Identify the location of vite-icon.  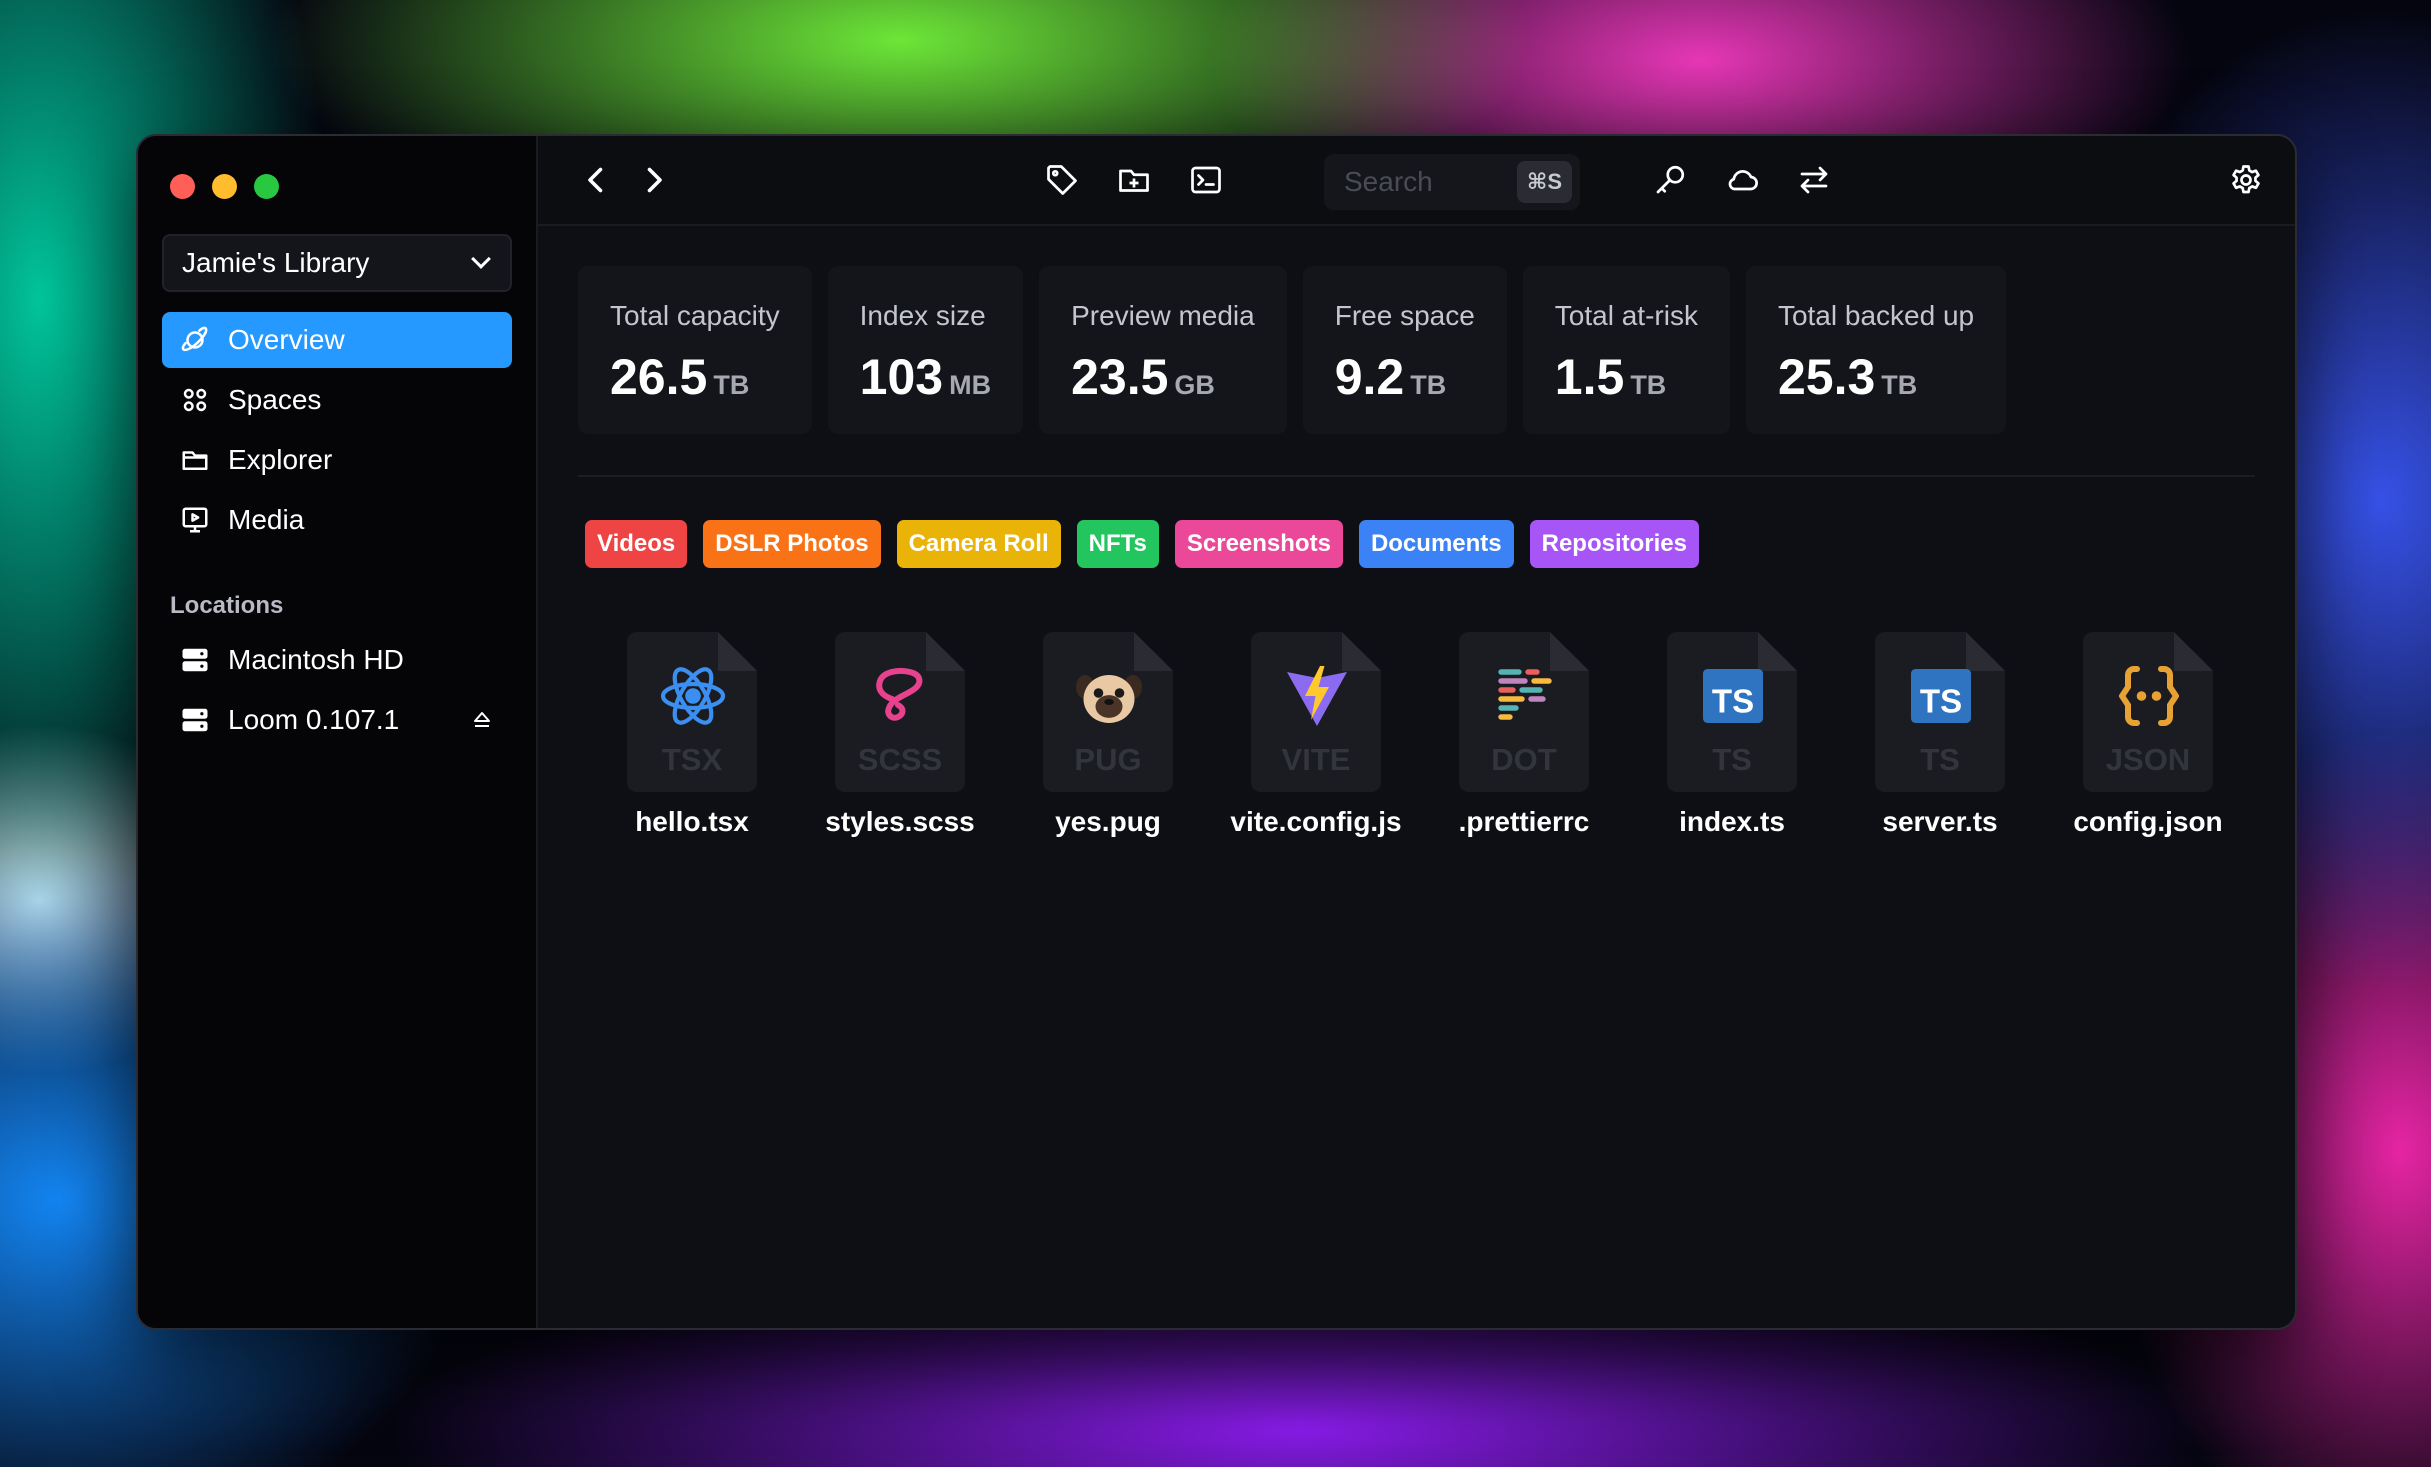
(1317, 696).